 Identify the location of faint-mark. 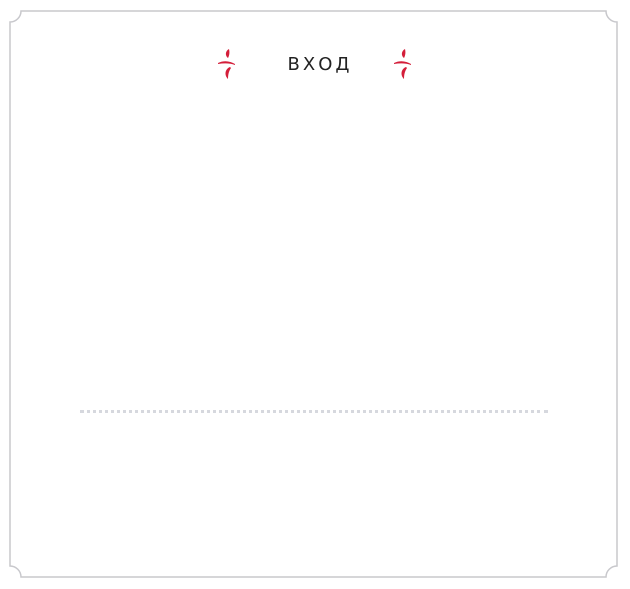
(459, 242).